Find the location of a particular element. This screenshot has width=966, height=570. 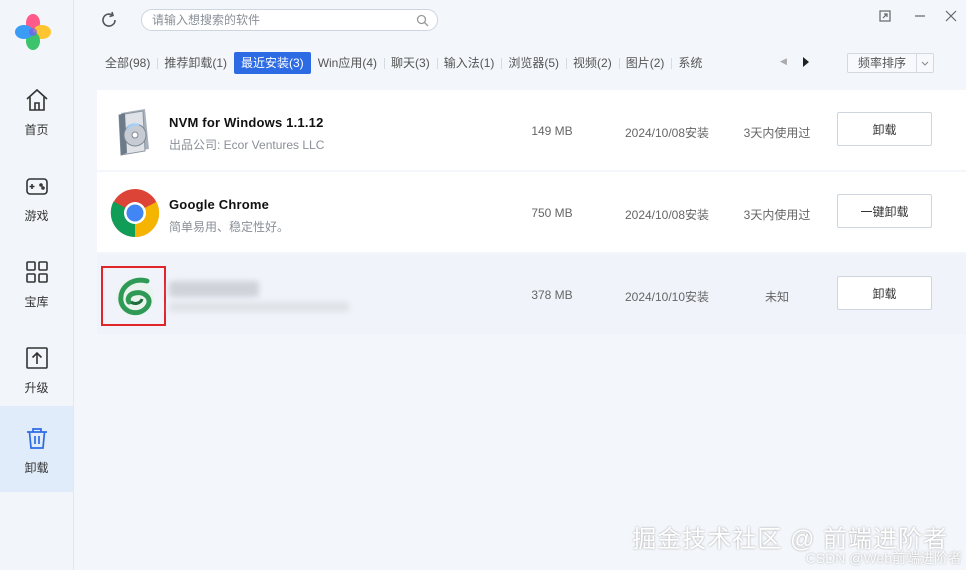

app-install-date: 2024/10/10安装 is located at coordinates (667, 297).